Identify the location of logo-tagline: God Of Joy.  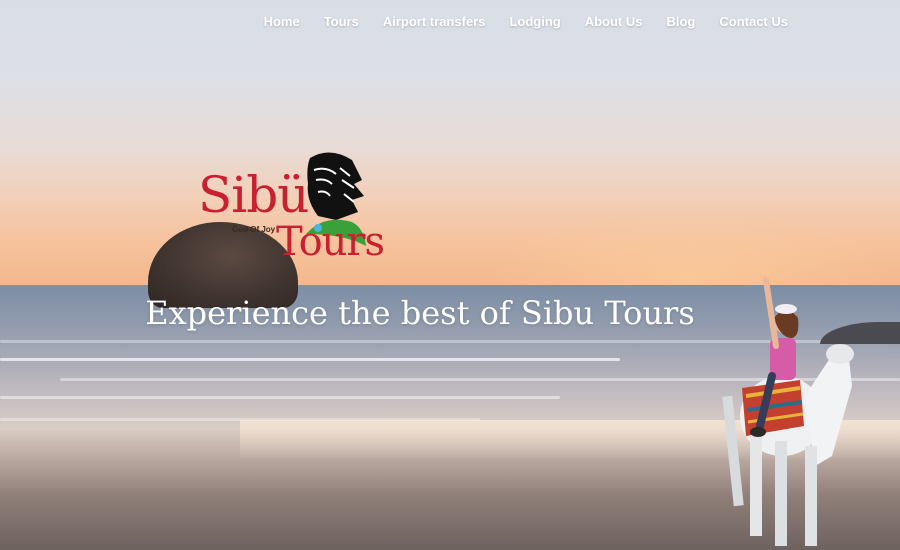
(254, 229).